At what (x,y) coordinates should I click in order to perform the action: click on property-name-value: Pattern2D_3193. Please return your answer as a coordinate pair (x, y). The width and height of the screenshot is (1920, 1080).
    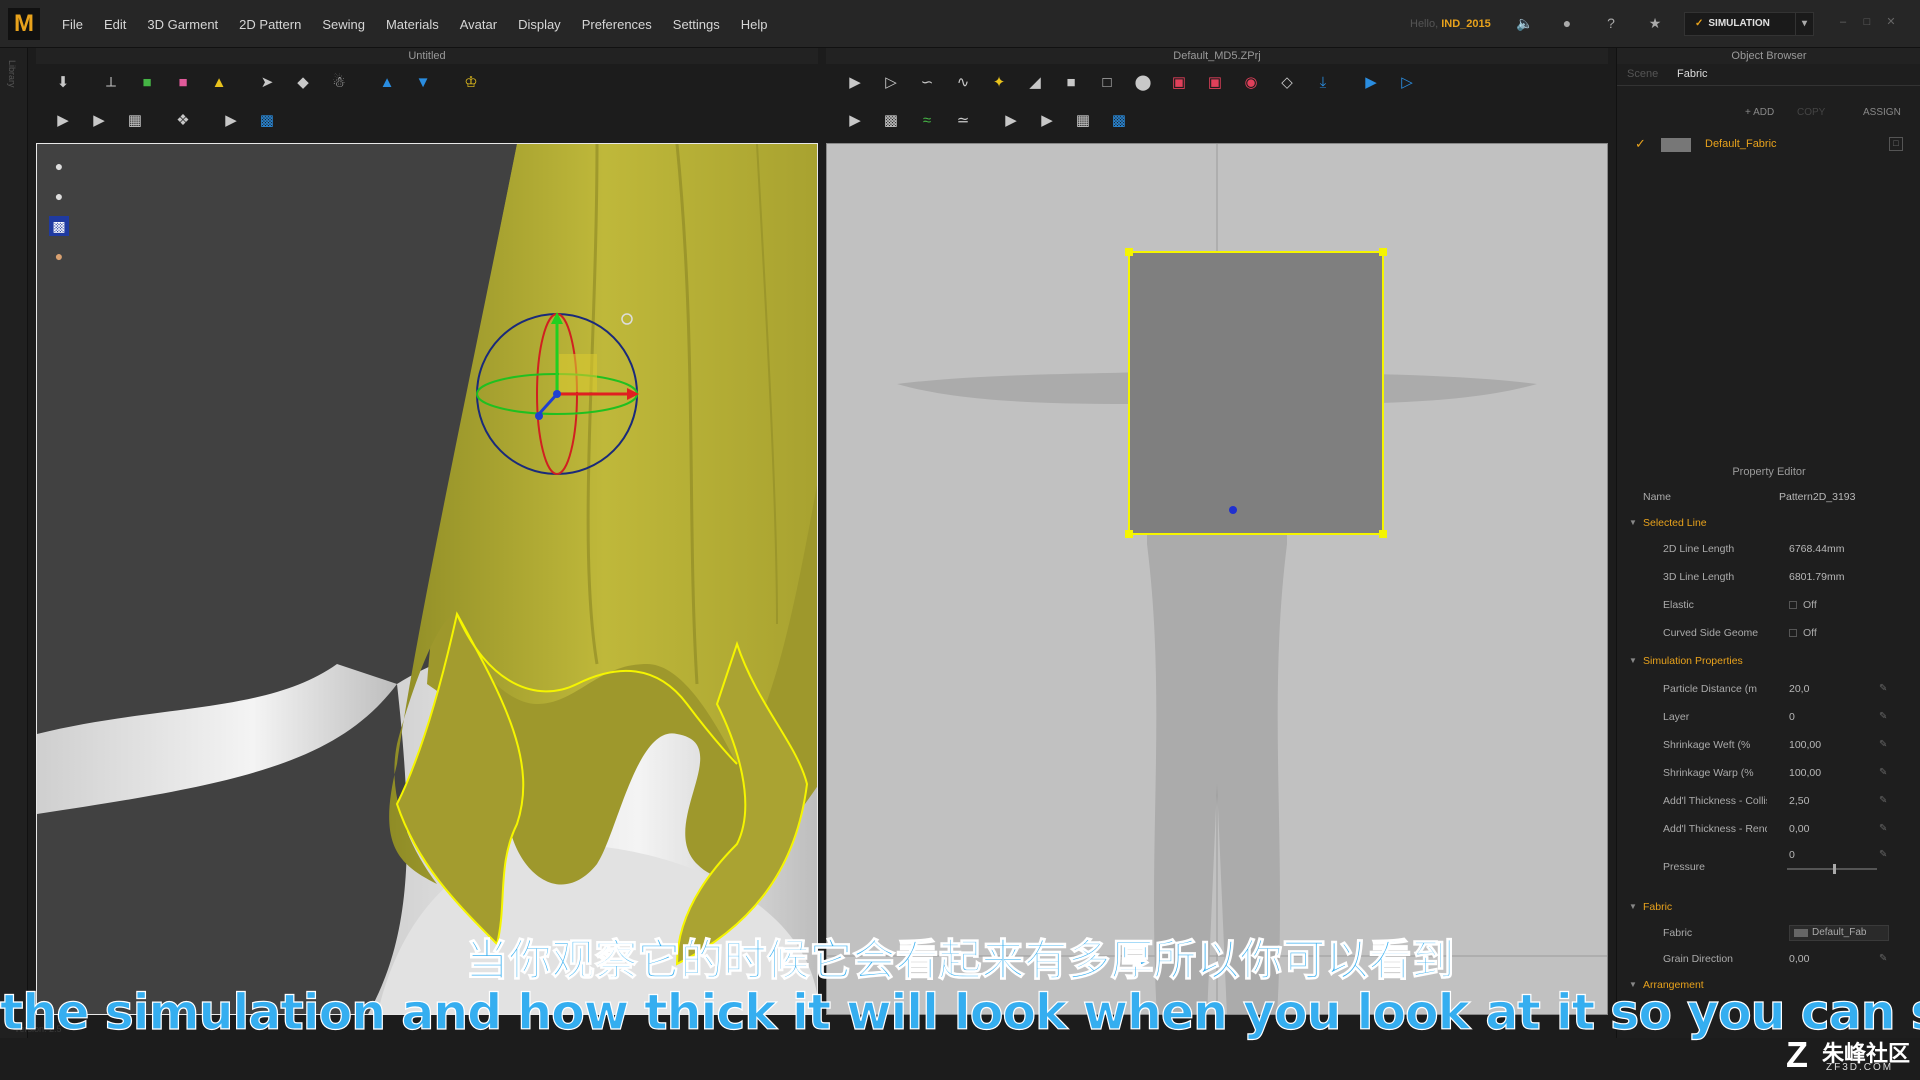
    Looking at the image, I should click on (1817, 497).